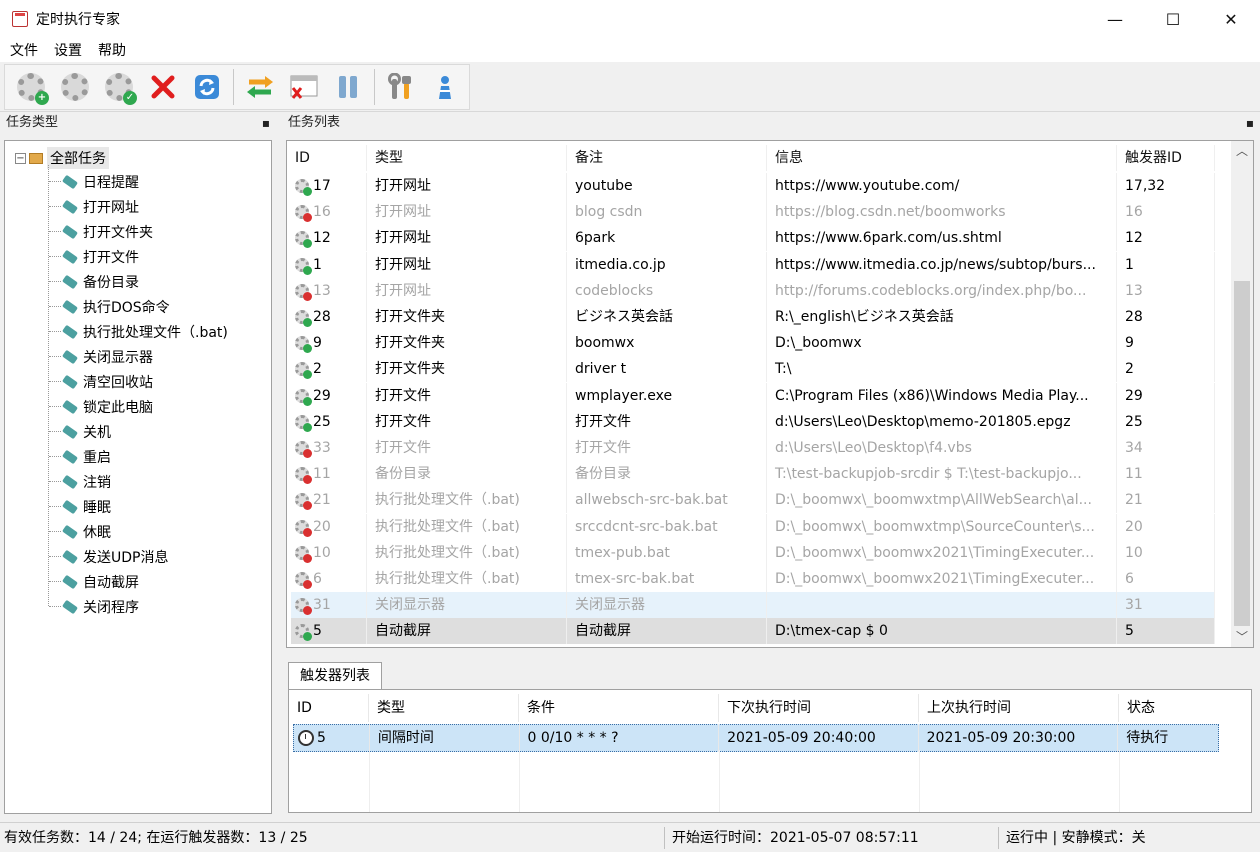  What do you see at coordinates (401, 87) in the screenshot?
I see `tools-button` at bounding box center [401, 87].